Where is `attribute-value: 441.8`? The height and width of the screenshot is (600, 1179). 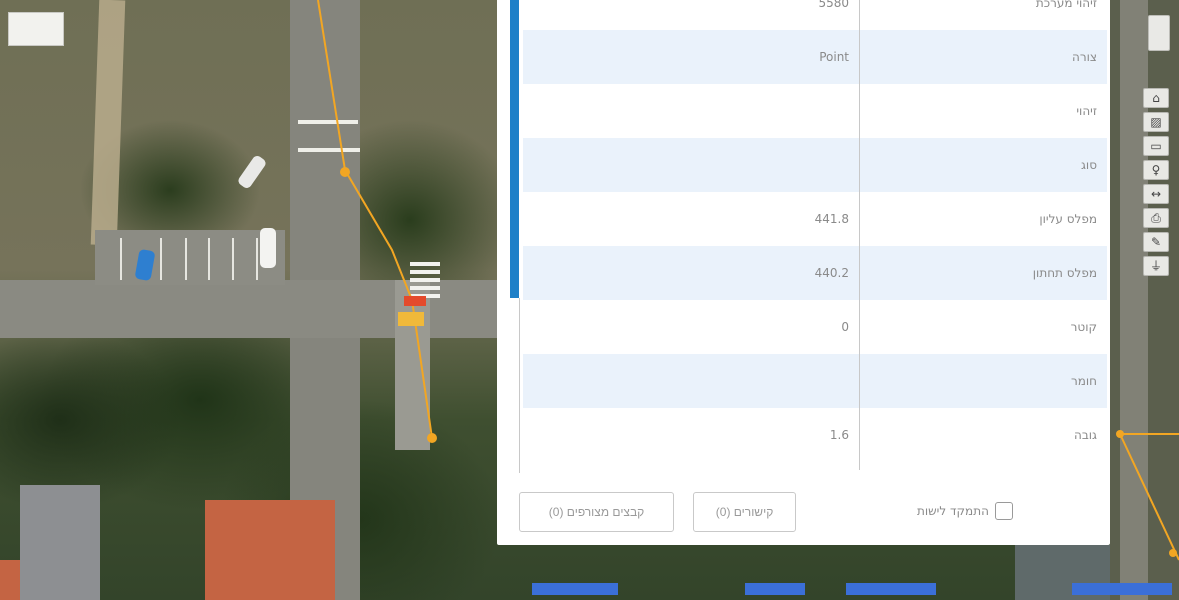 attribute-value: 441.8 is located at coordinates (831, 219).